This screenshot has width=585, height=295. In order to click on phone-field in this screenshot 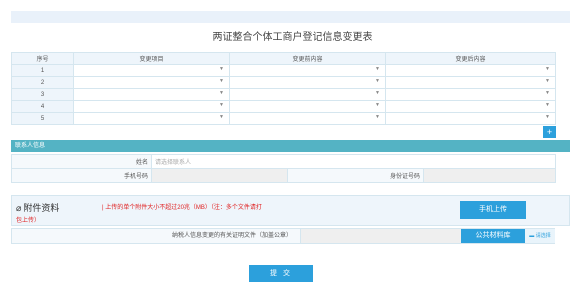, I will do `click(219, 175)`.